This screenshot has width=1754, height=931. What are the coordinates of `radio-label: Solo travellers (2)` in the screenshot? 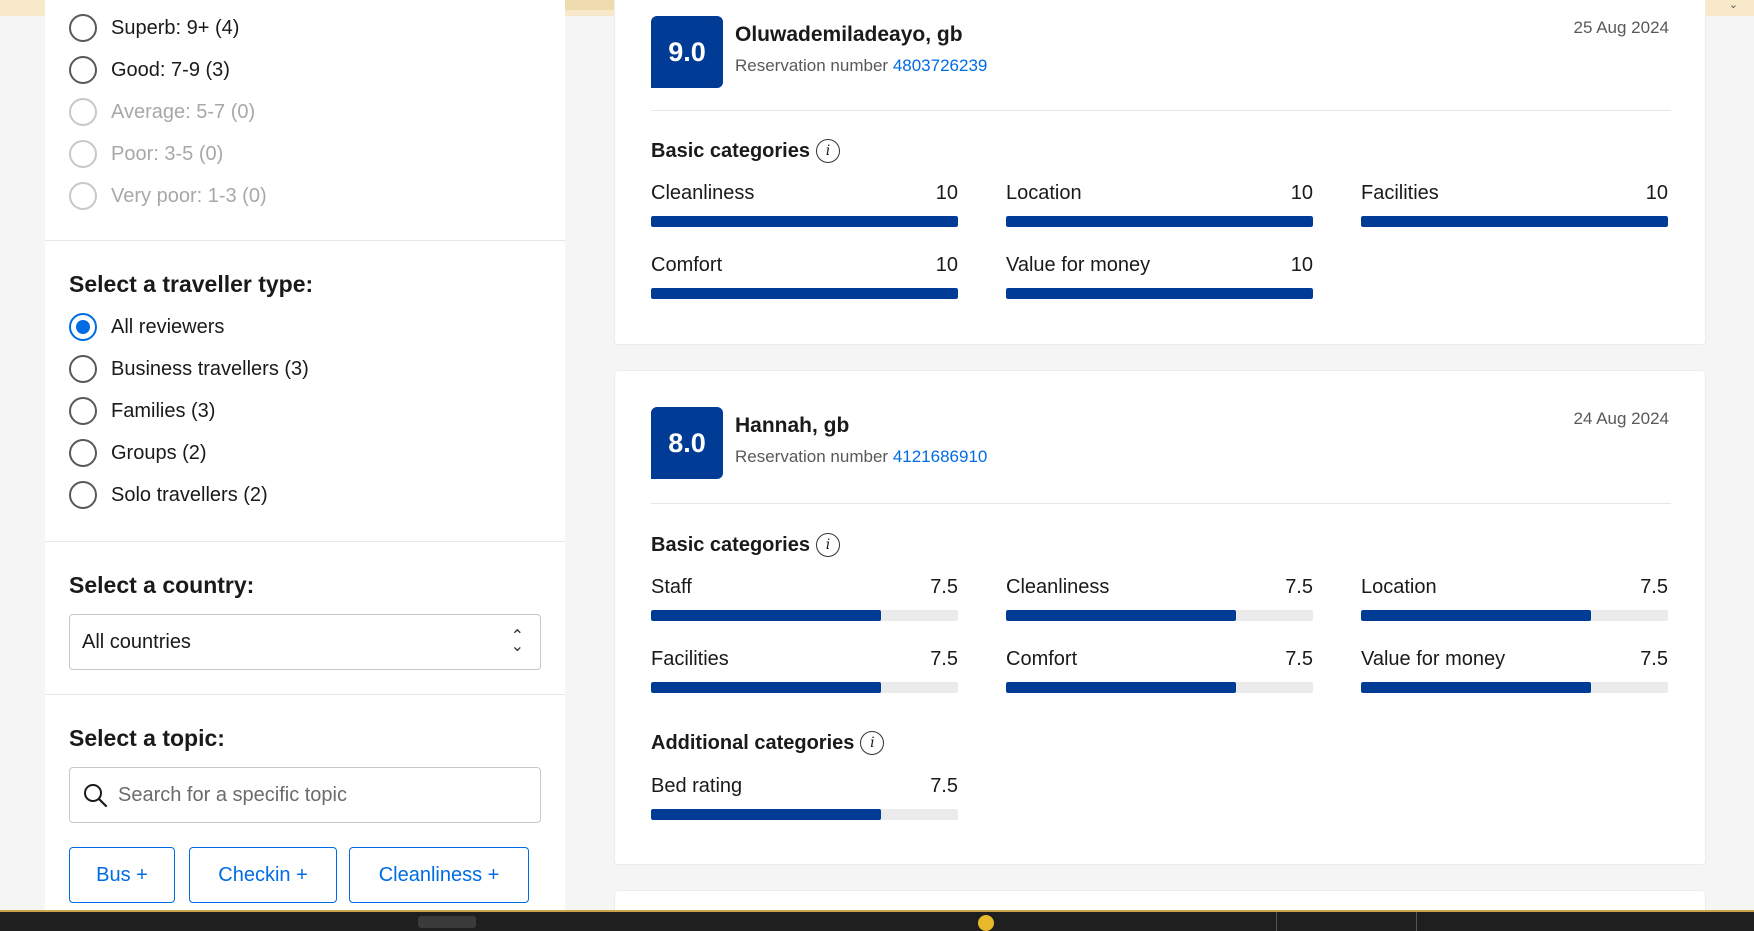 It's located at (189, 494).